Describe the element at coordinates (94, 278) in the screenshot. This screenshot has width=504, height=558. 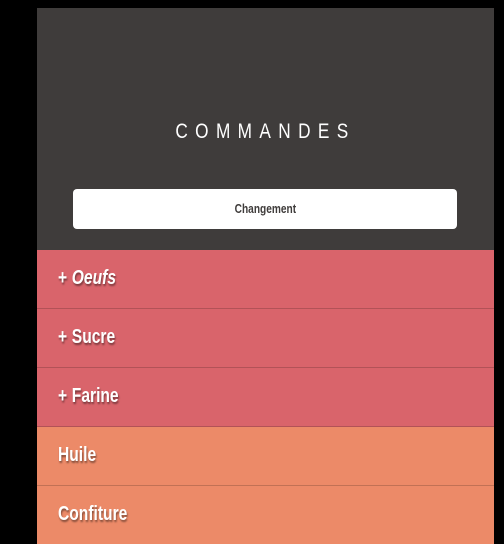
I see `item-name: Oeufs` at that location.